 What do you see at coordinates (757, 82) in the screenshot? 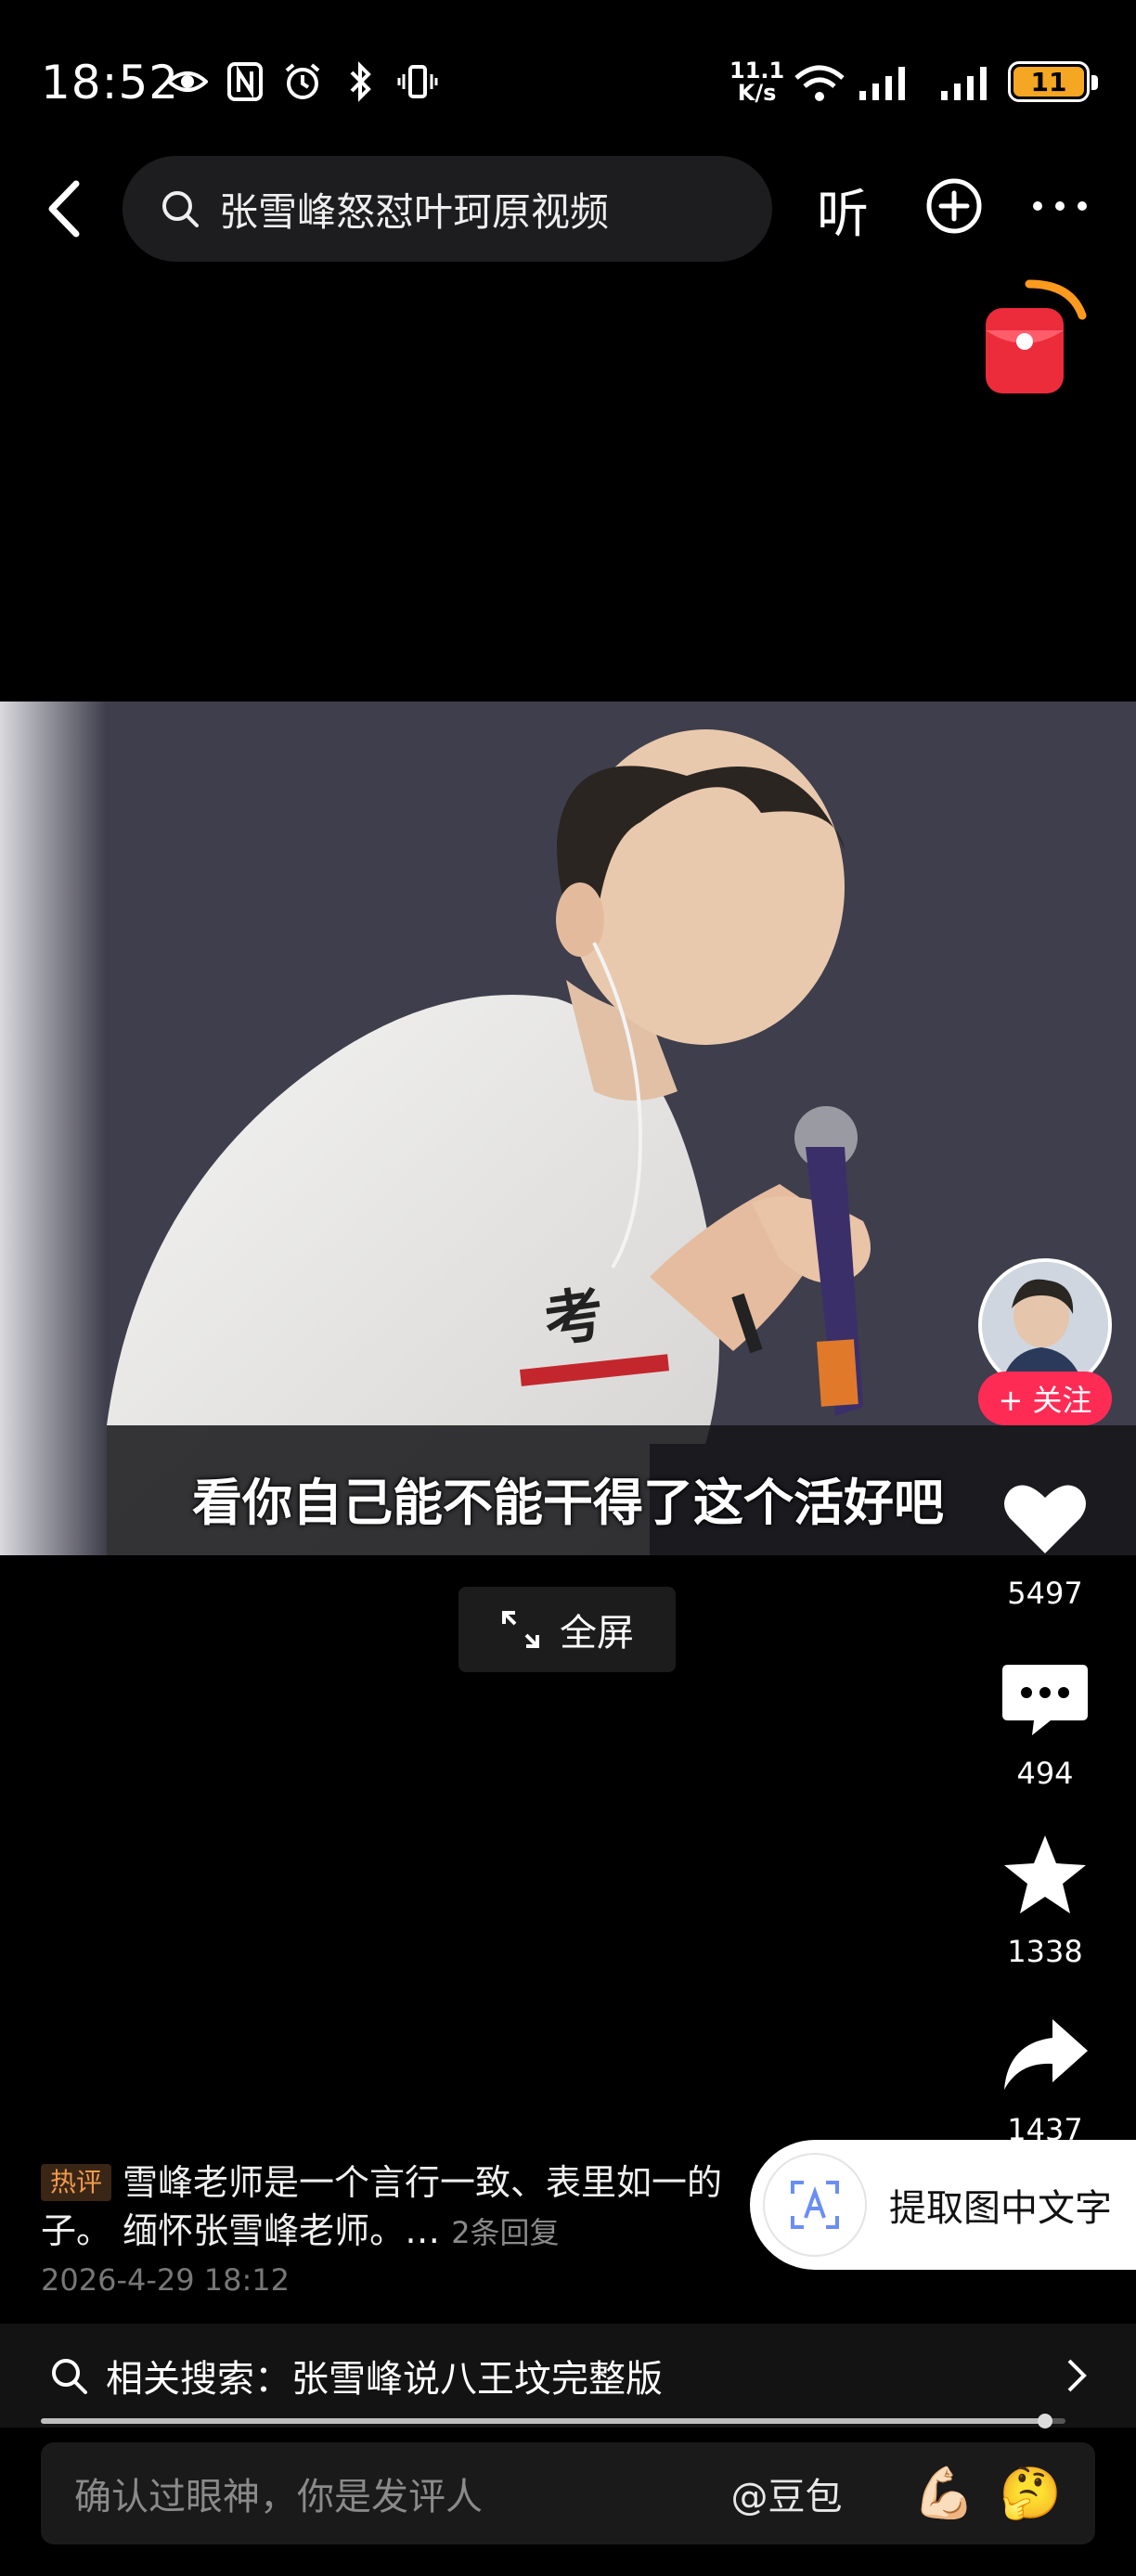
I see `network-speed: 11.1 K/s` at bounding box center [757, 82].